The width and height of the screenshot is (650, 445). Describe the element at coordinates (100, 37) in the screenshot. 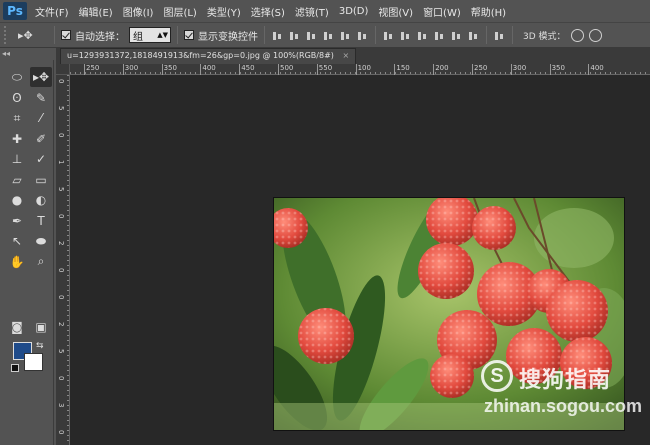

I see `auto-select-label: 自动选择：` at that location.